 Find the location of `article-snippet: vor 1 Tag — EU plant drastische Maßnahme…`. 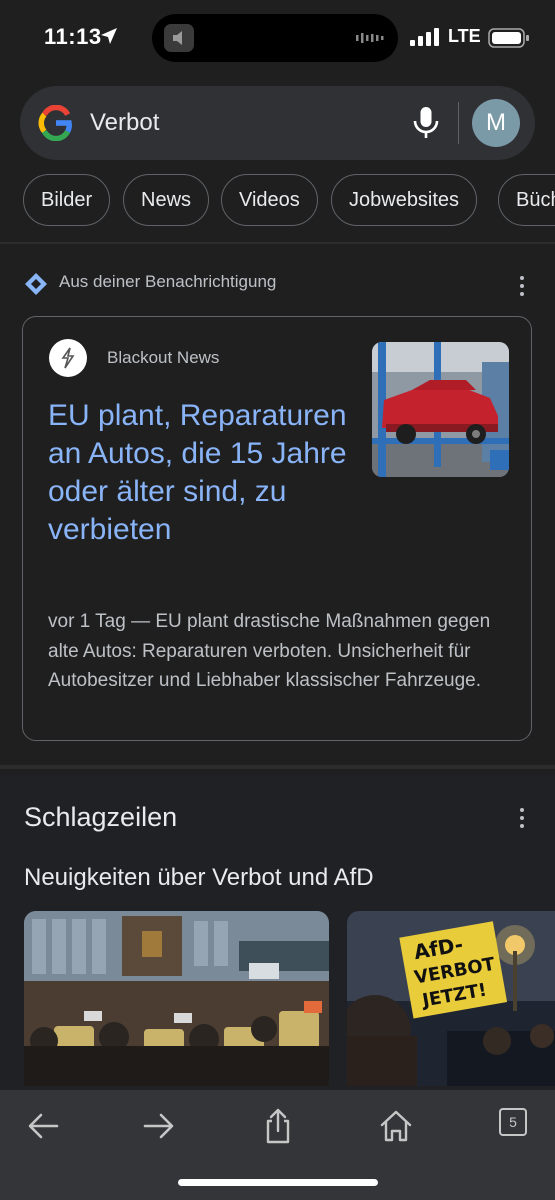

article-snippet: vor 1 Tag — EU plant drastische Maßnahme… is located at coordinates (269, 651).